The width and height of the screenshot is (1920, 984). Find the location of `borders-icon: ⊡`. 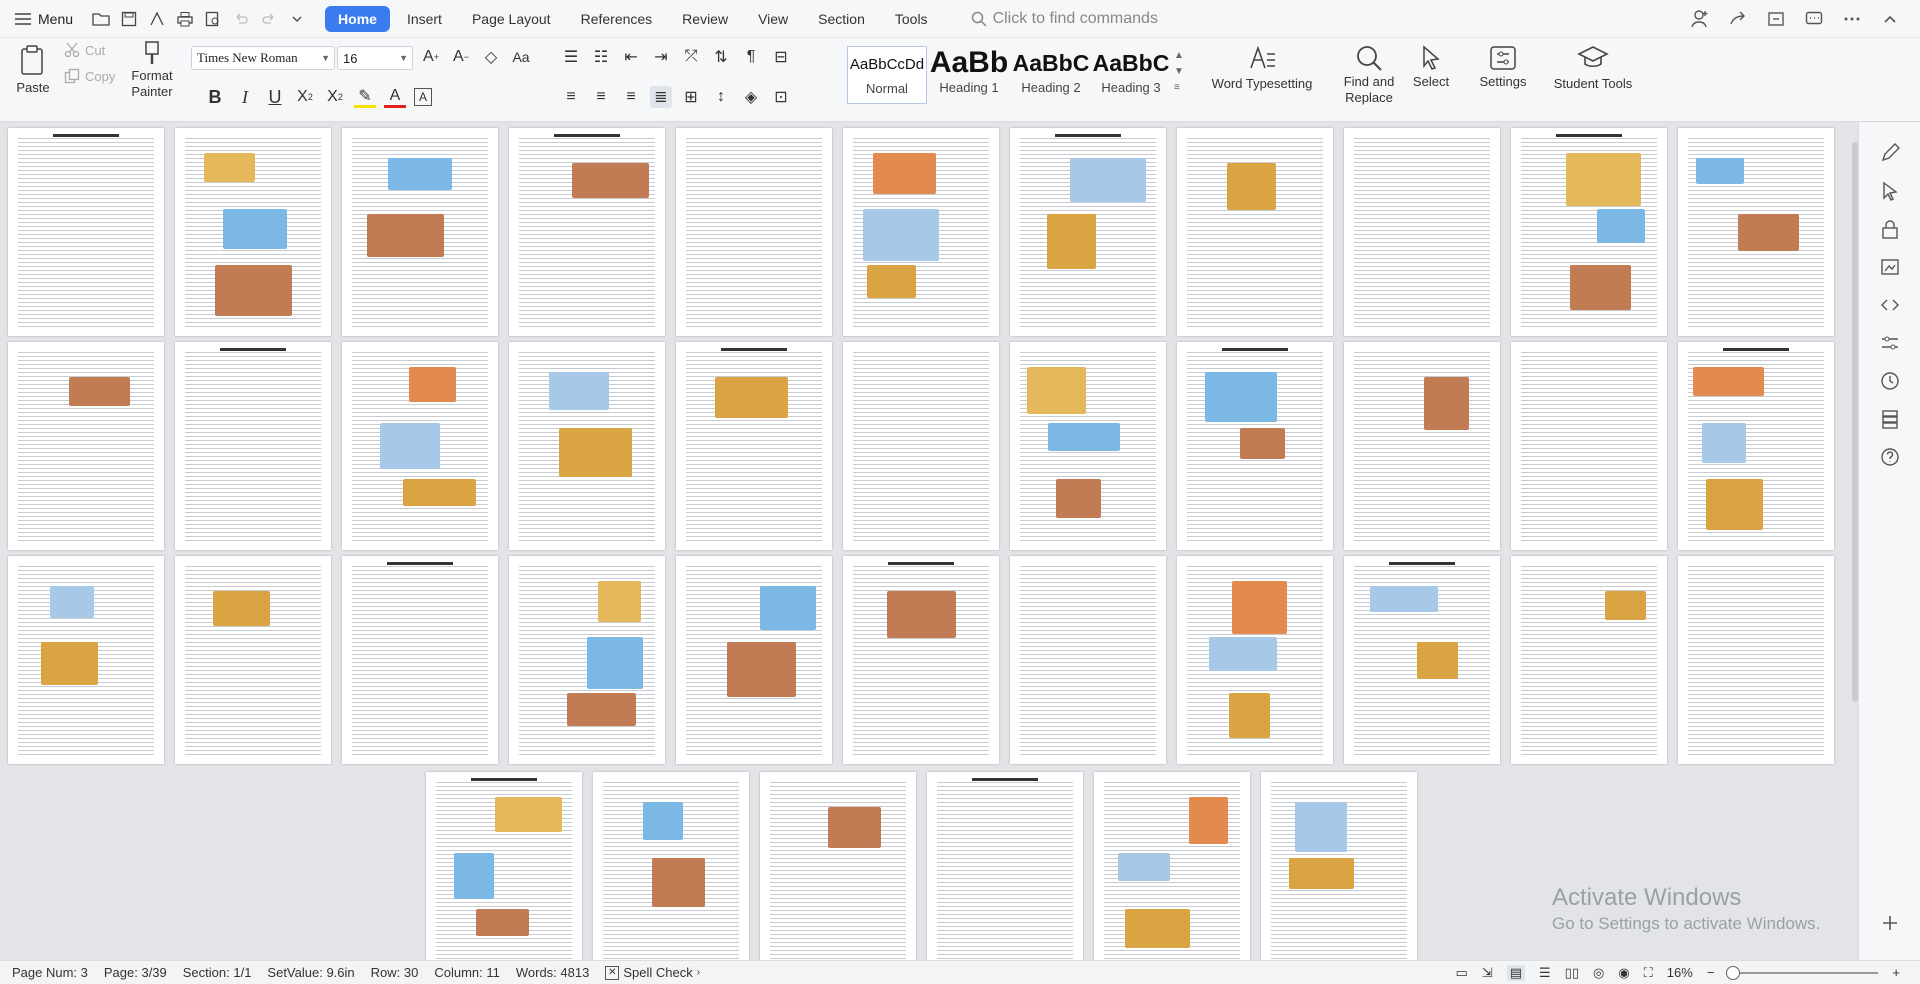

borders-icon: ⊡ is located at coordinates (781, 97).